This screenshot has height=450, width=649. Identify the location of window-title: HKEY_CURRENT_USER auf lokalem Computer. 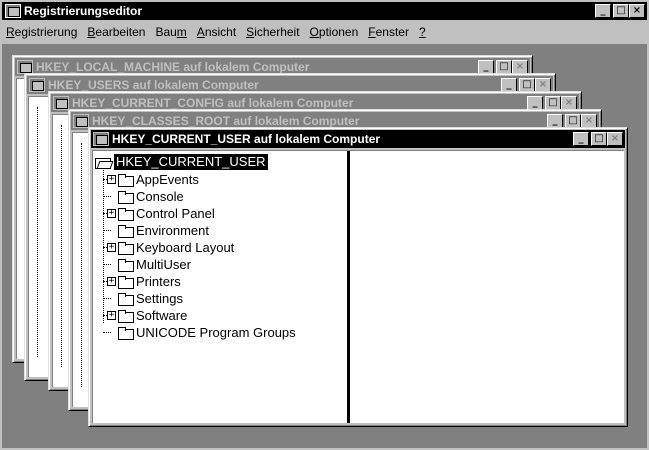
(246, 139).